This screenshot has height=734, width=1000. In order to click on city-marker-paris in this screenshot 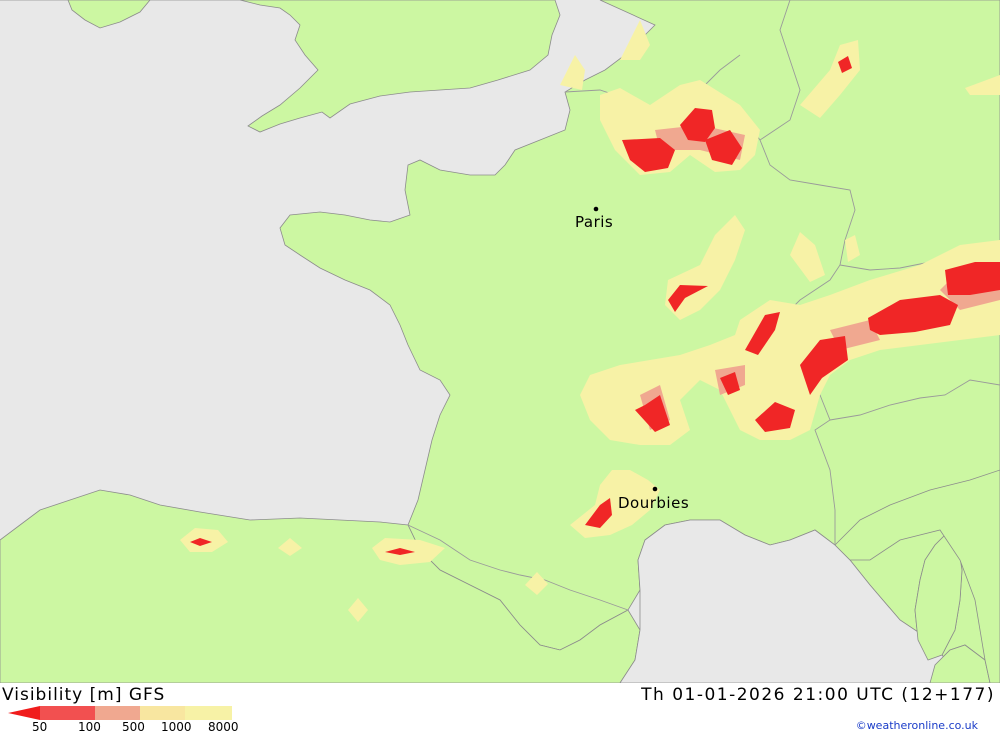, I will do `click(596, 209)`.